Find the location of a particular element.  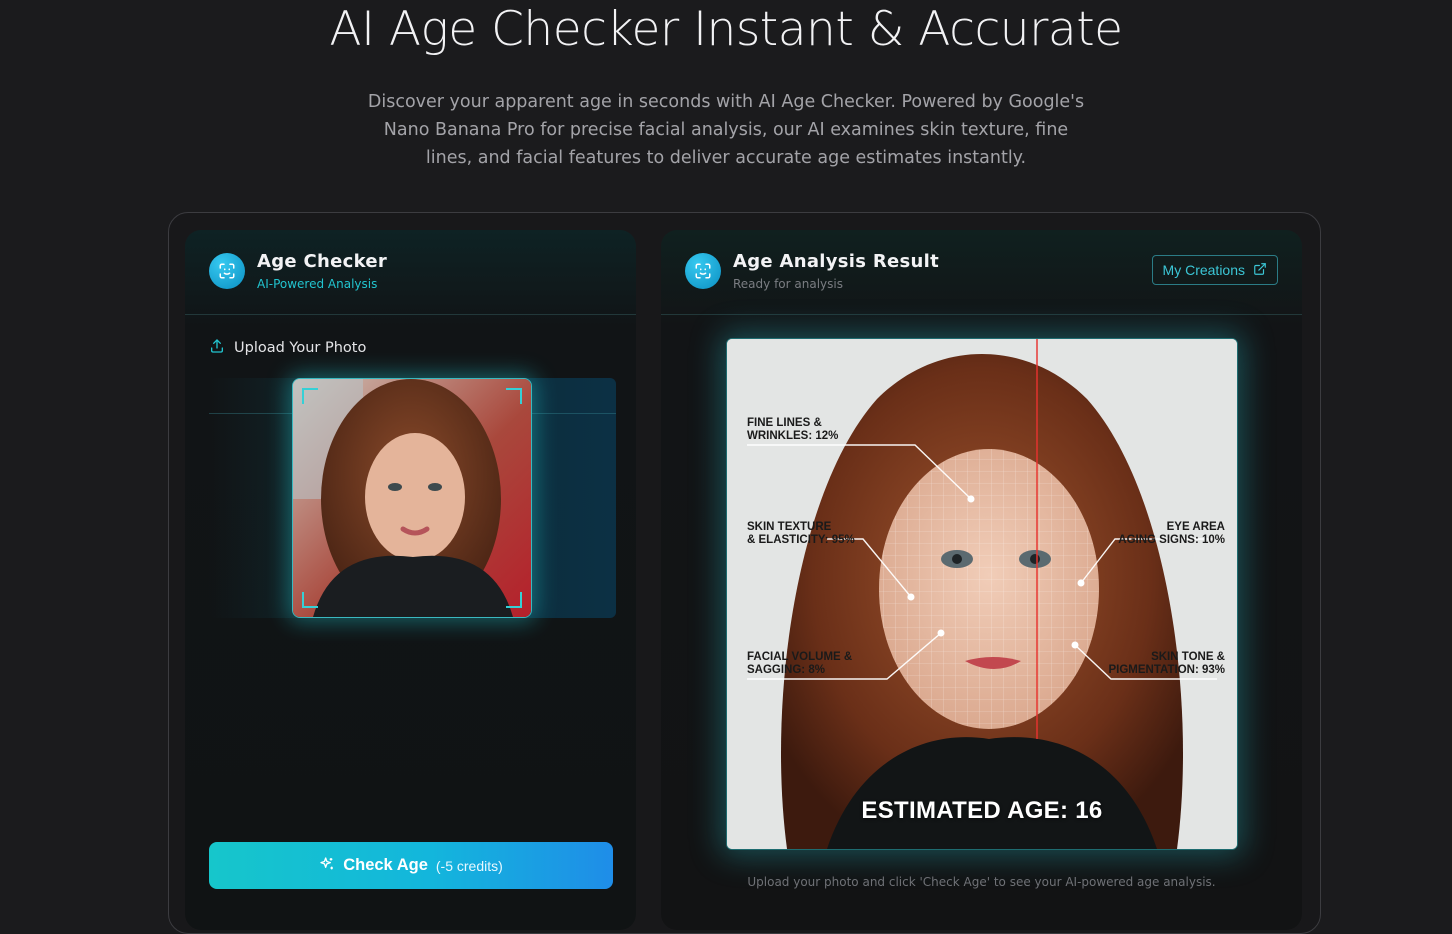

panel-title: Age Analysis Result is located at coordinates (836, 261).